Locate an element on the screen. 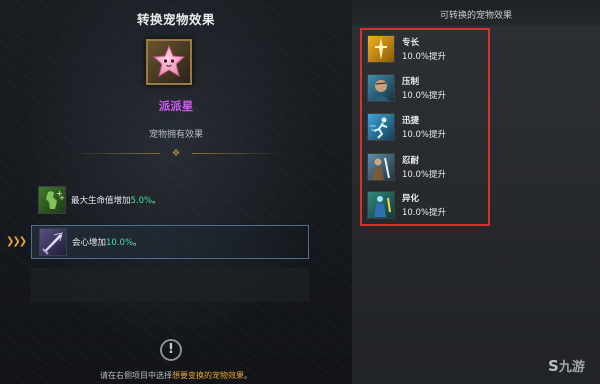 This screenshot has width=600, height=384. effect-text: 会心增加10.0%。 is located at coordinates (107, 243).